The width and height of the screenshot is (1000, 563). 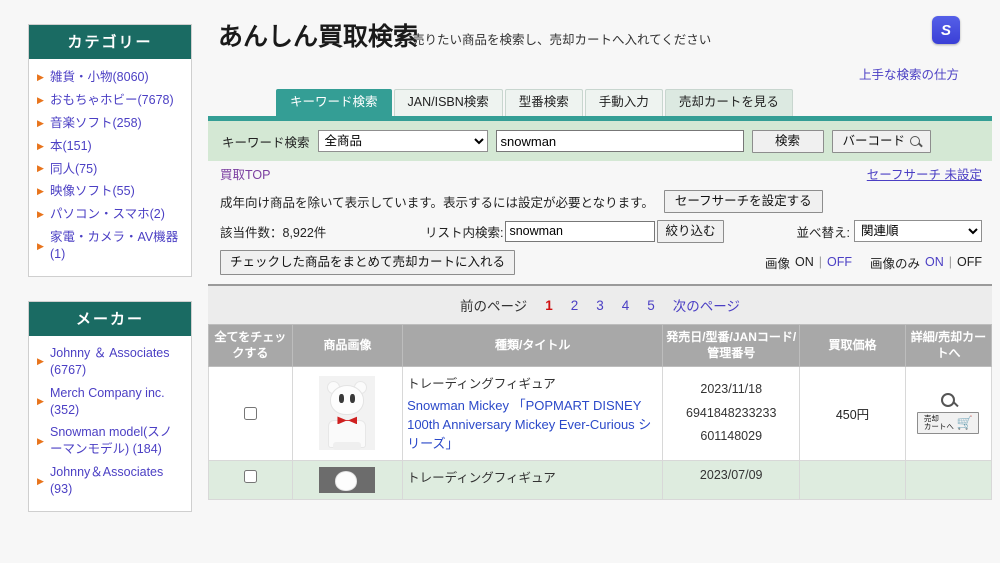 I want to click on sidebar-item-label: 音楽ソフト(258), so click(x=96, y=122).